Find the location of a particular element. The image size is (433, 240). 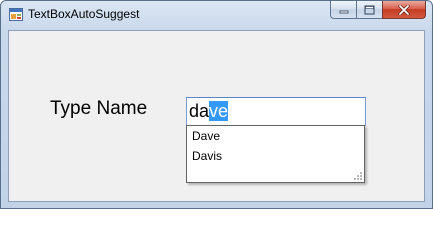

suggestion-item: Dave is located at coordinates (206, 136).